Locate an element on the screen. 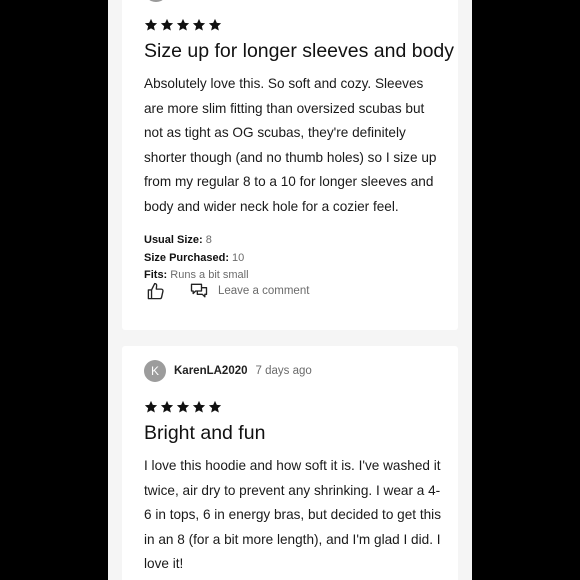 The width and height of the screenshot is (580, 580). thumbs-up-icon is located at coordinates (155, 290).